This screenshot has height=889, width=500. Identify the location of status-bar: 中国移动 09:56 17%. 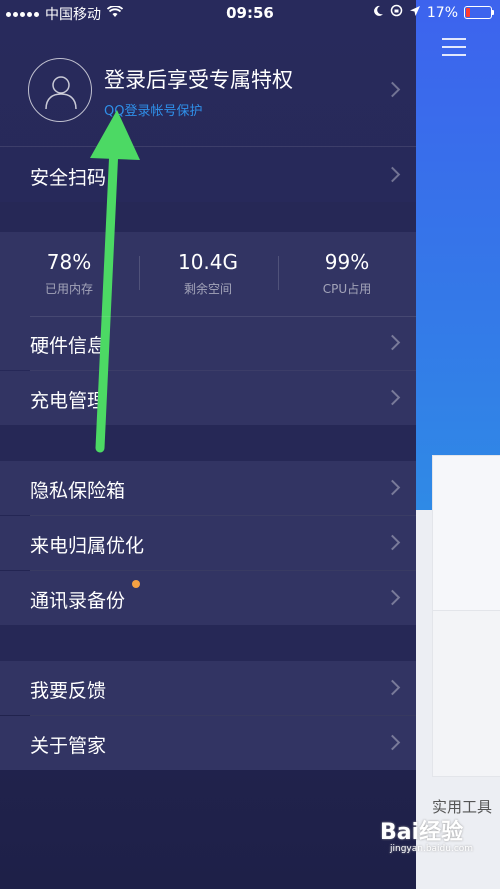
(250, 14).